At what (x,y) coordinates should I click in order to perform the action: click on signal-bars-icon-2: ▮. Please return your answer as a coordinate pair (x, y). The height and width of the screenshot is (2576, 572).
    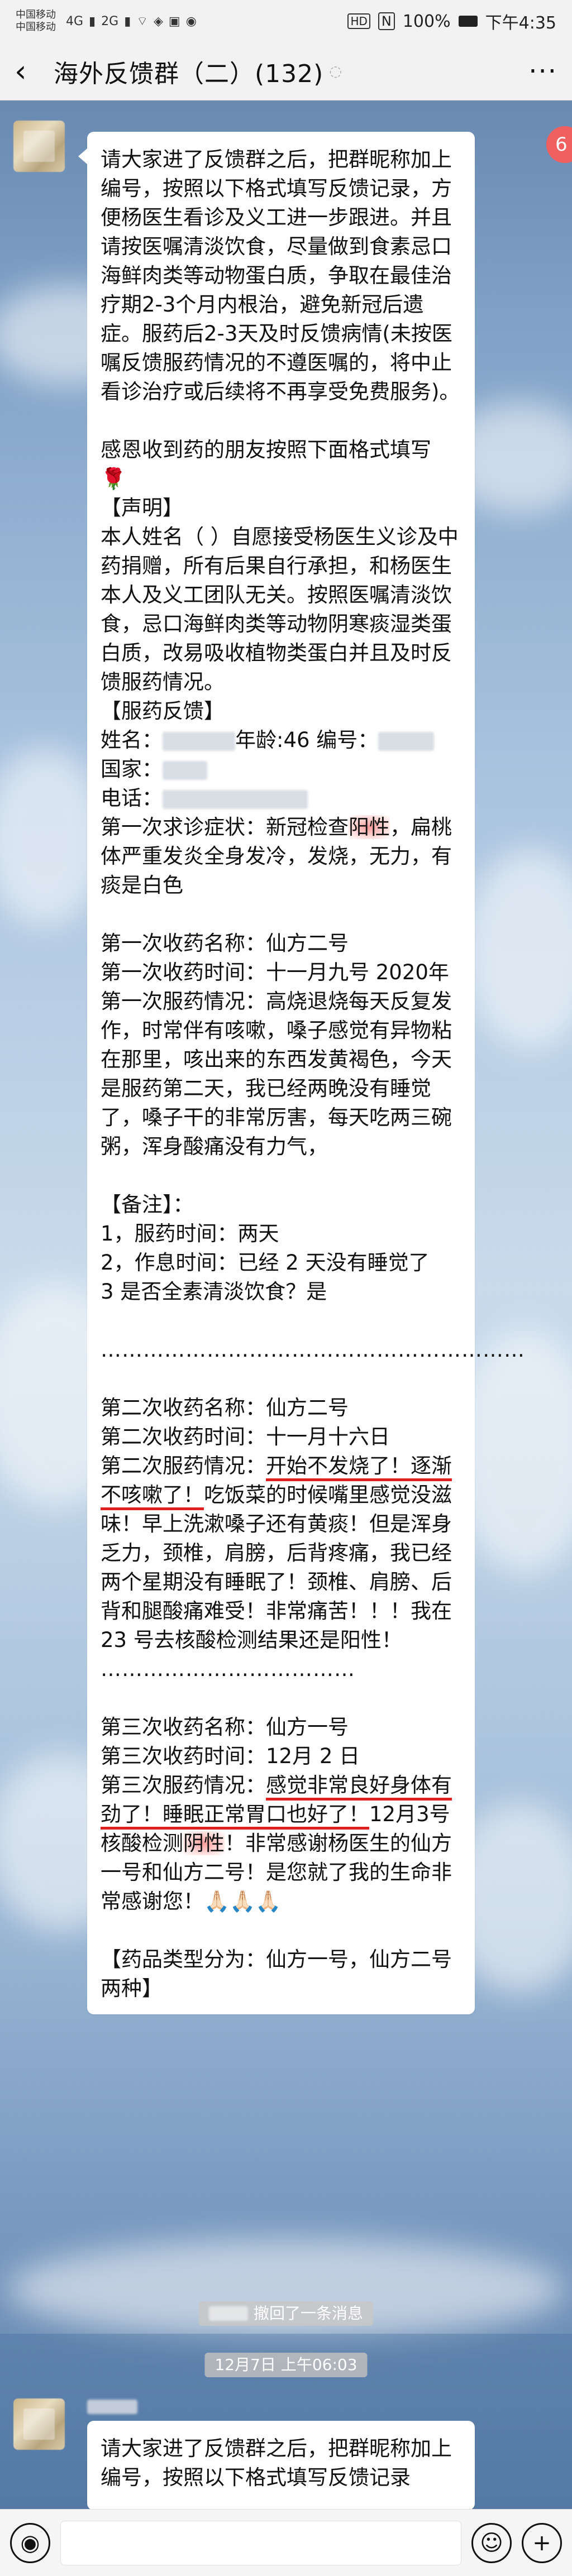
    Looking at the image, I should click on (127, 21).